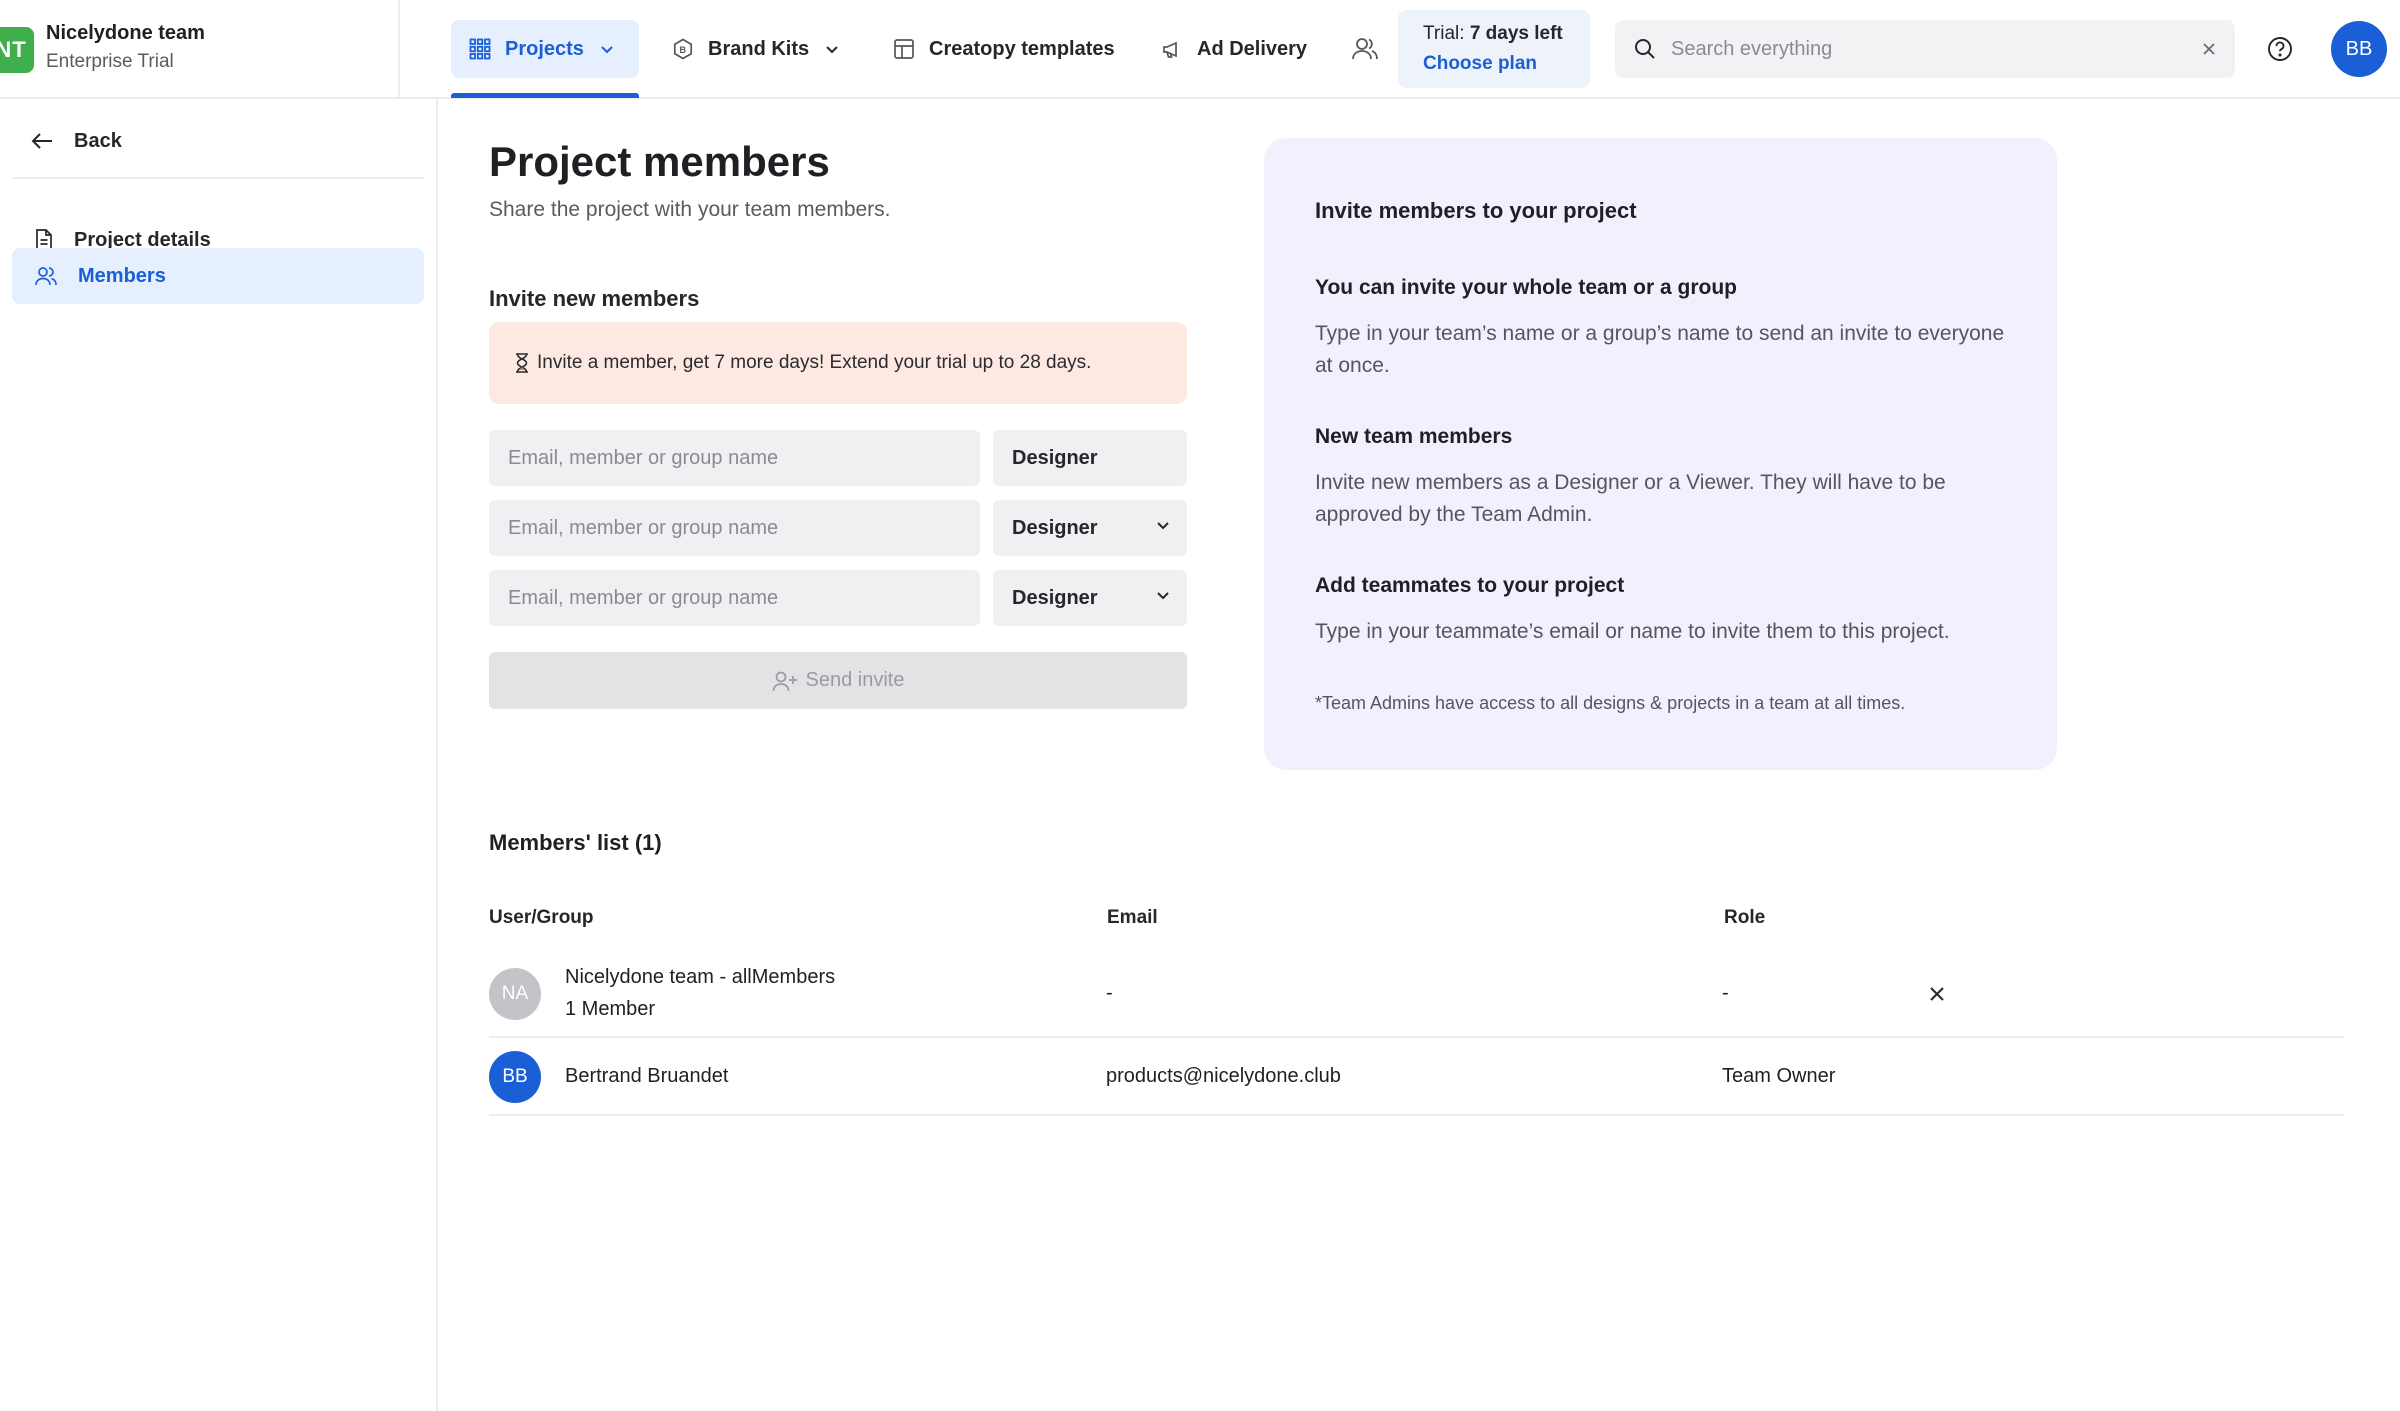  I want to click on member-role: -, so click(1725, 993).